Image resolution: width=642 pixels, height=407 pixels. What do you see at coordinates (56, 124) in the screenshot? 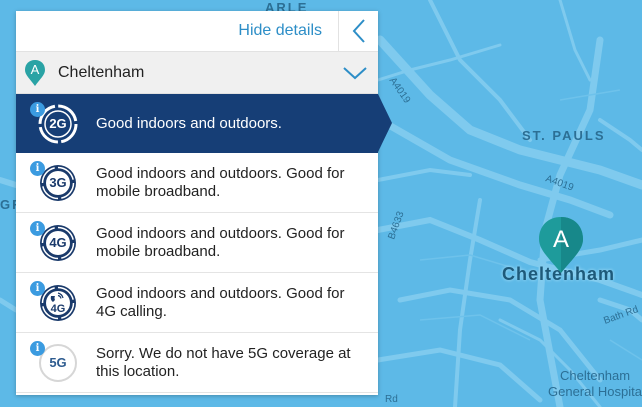
I see `coverage-badge-2g: i 2G` at bounding box center [56, 124].